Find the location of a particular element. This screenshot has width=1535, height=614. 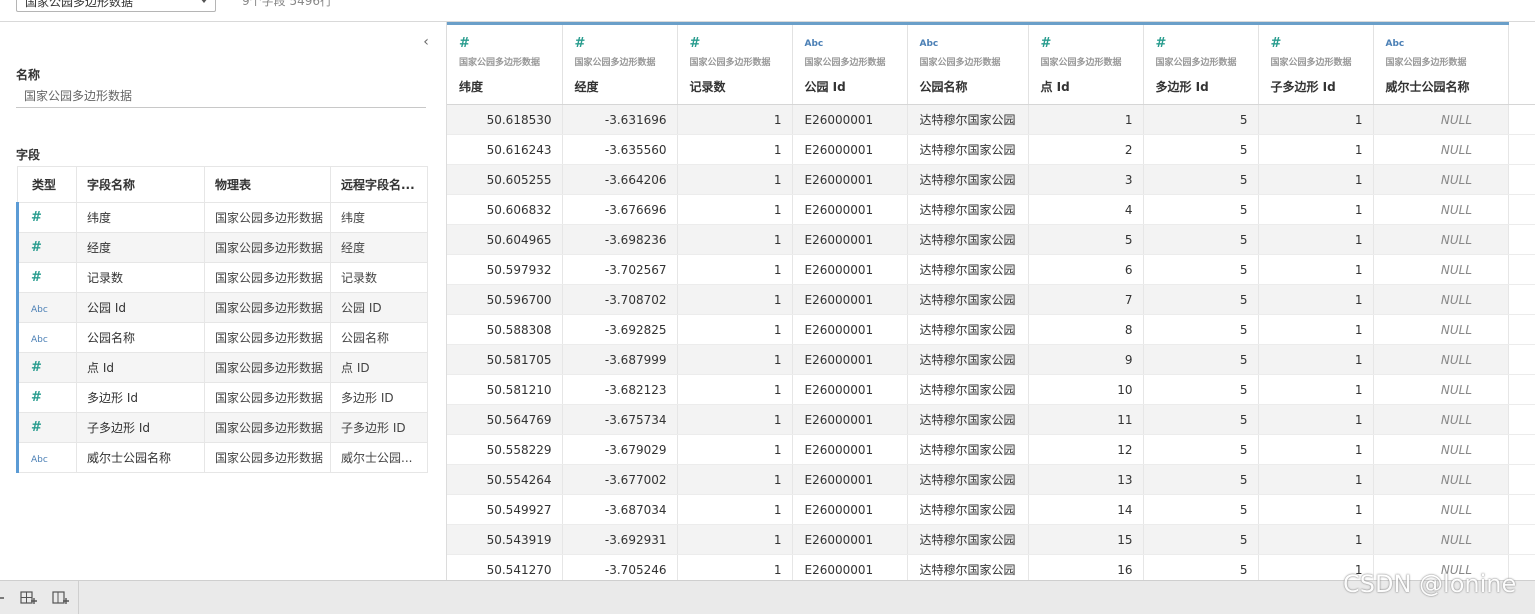

datasource-info: 9个字段 5496行 is located at coordinates (287, 4).